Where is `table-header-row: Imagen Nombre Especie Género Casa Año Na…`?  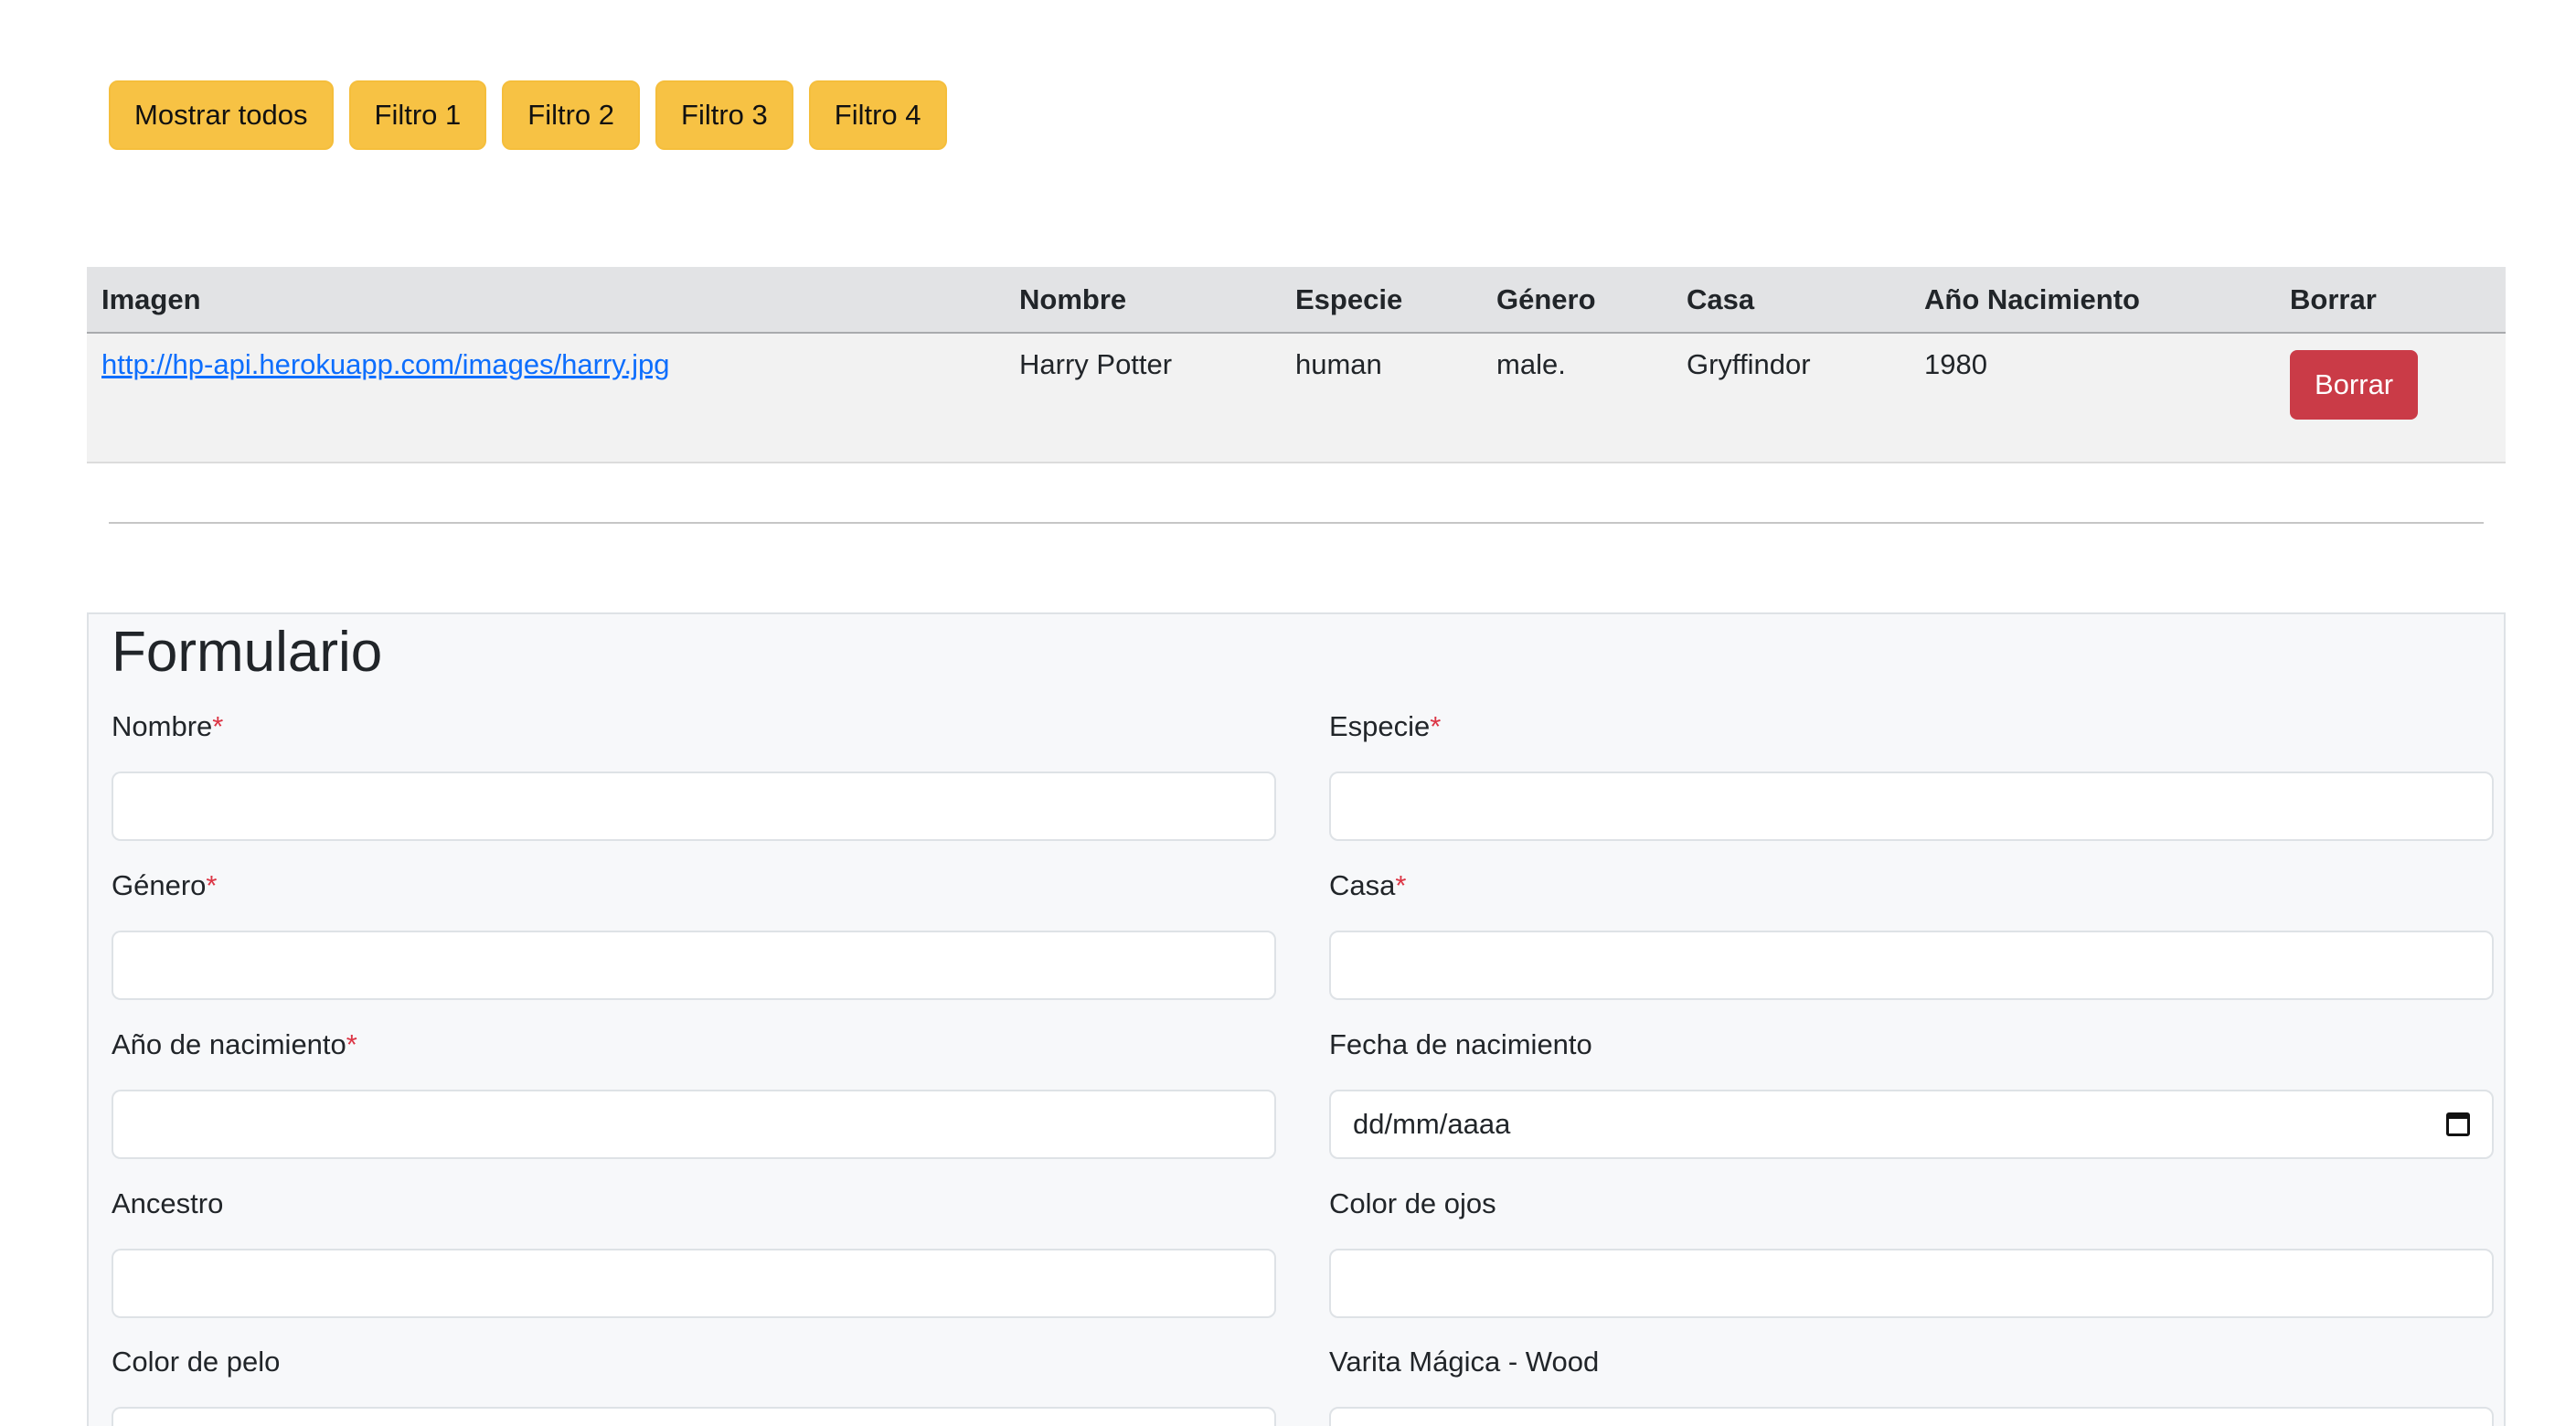
table-header-row: Imagen Nombre Especie Género Casa Año Na… is located at coordinates (1296, 300).